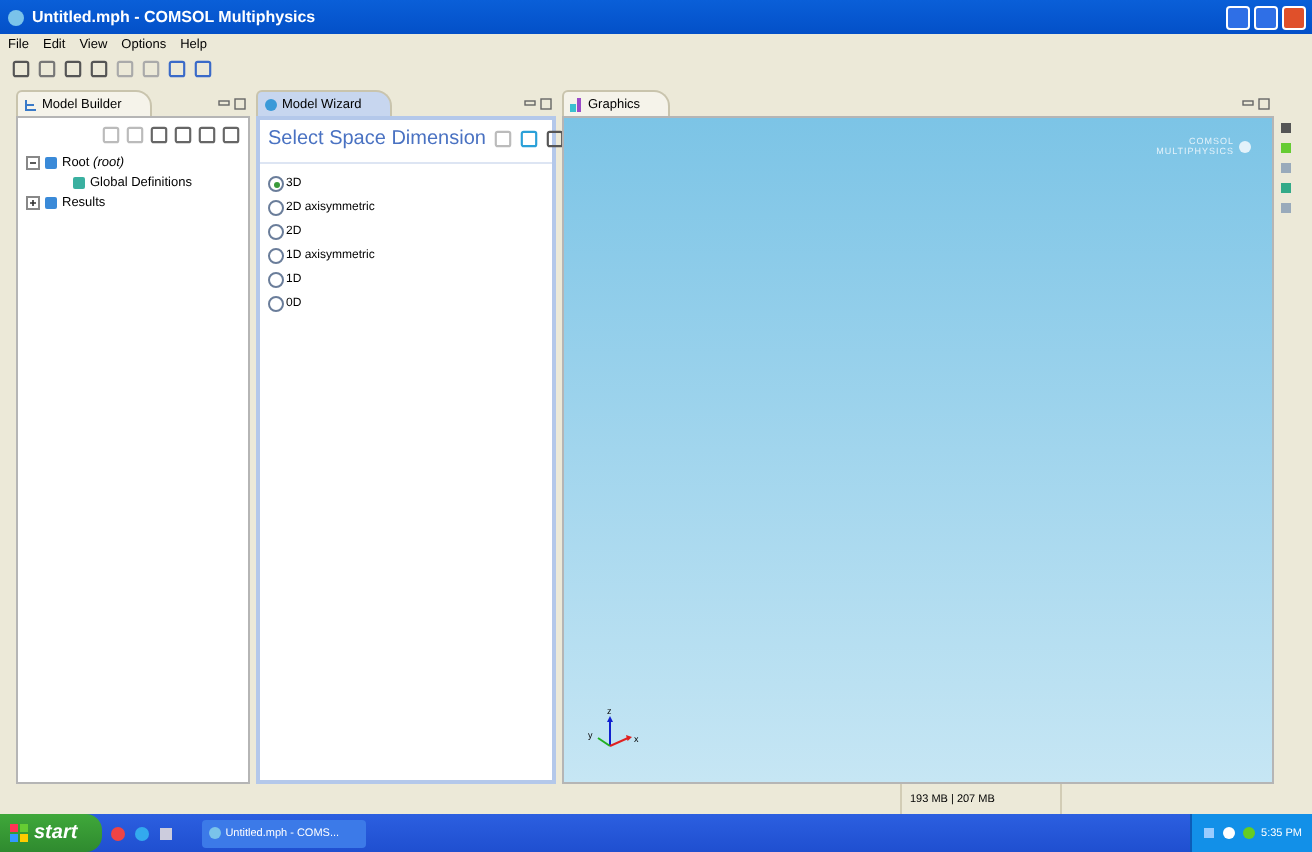  I want to click on windows-flag-icon, so click(19, 833).